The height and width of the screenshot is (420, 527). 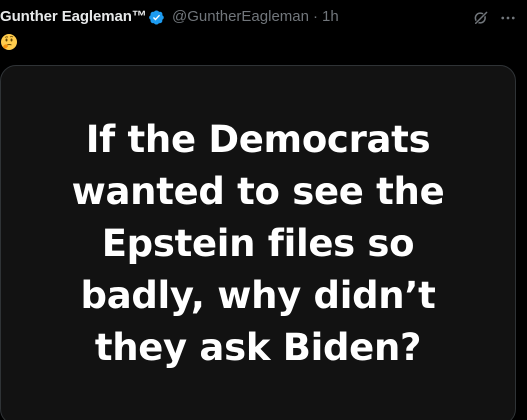 I want to click on tweet-meta: @GuntherEagleman · 1h, so click(x=255, y=17).